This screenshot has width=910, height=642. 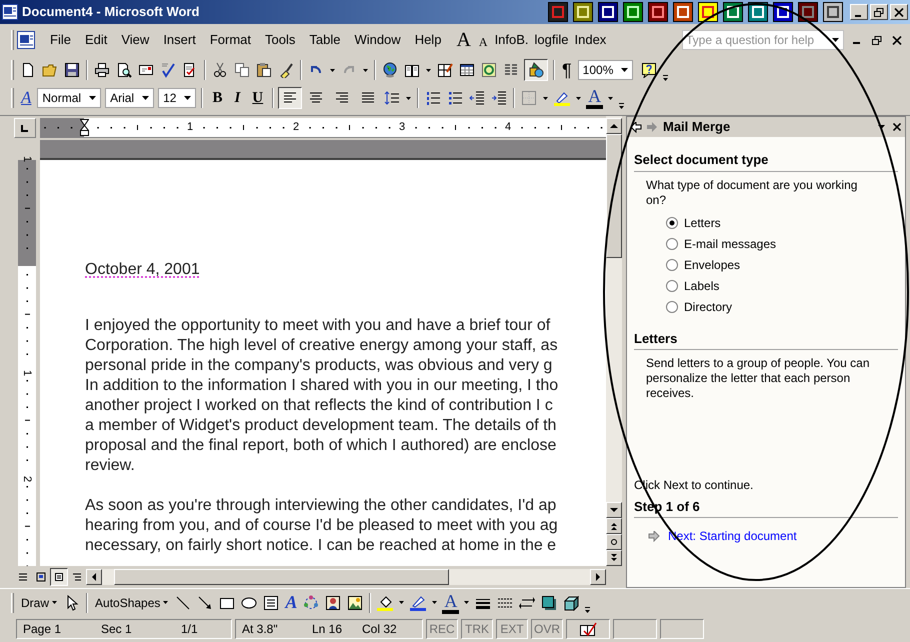 What do you see at coordinates (179, 40) in the screenshot?
I see `menu-item: Insert` at bounding box center [179, 40].